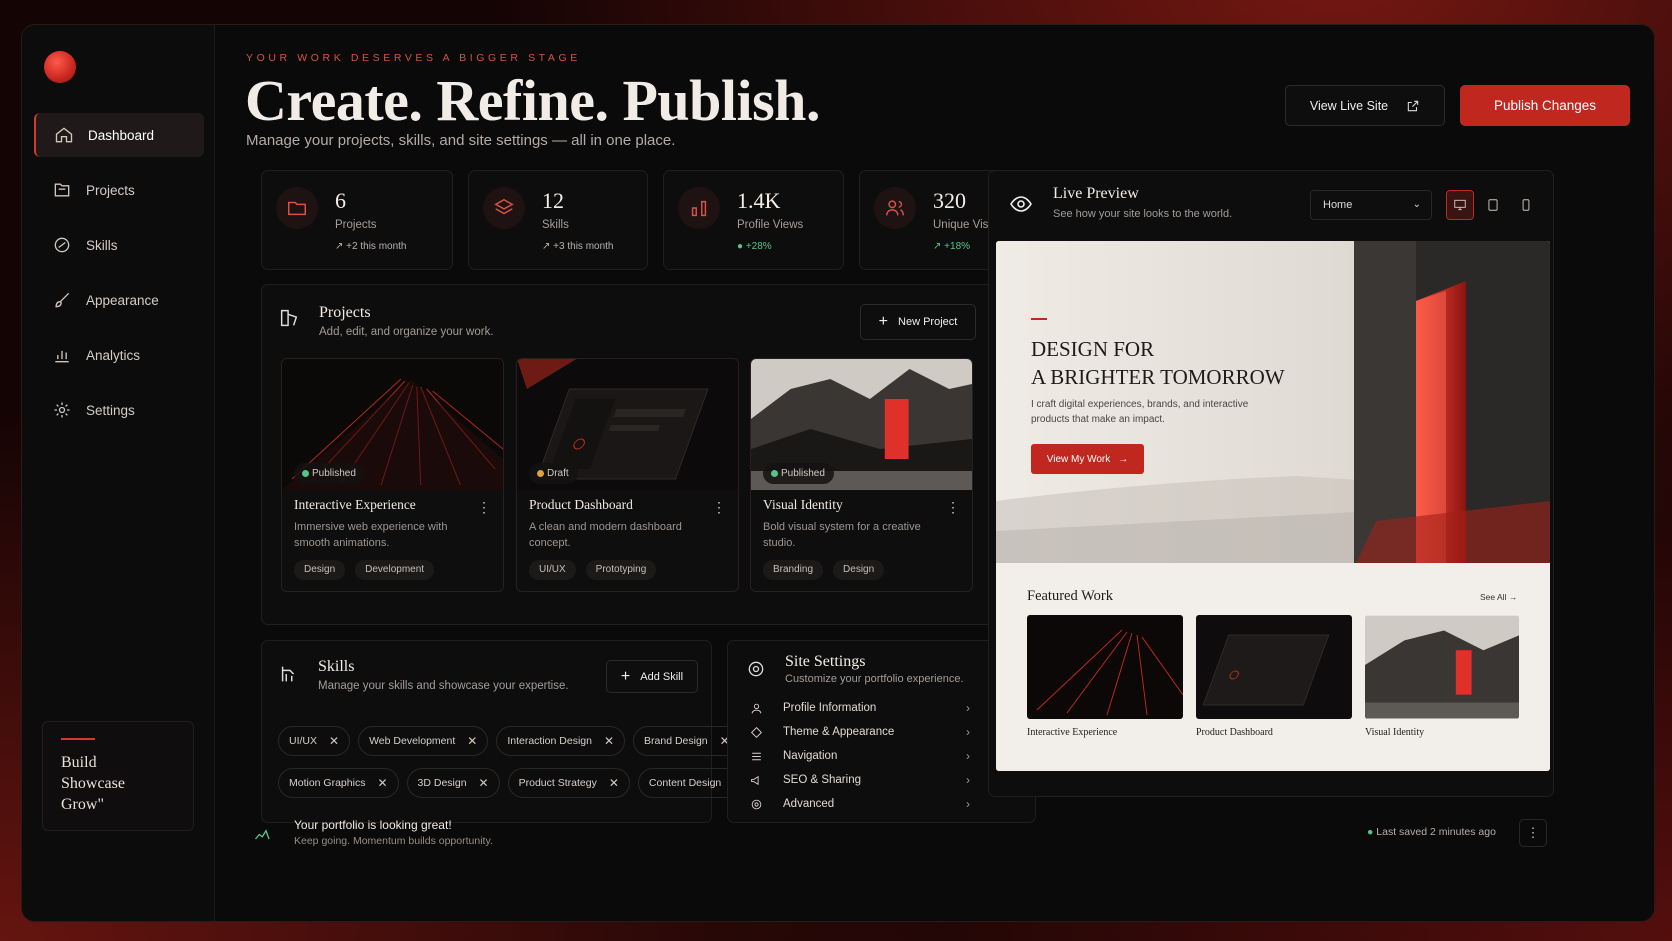 This screenshot has height=941, width=1672. I want to click on settings-item-profile: Profile Information ›, so click(860, 708).